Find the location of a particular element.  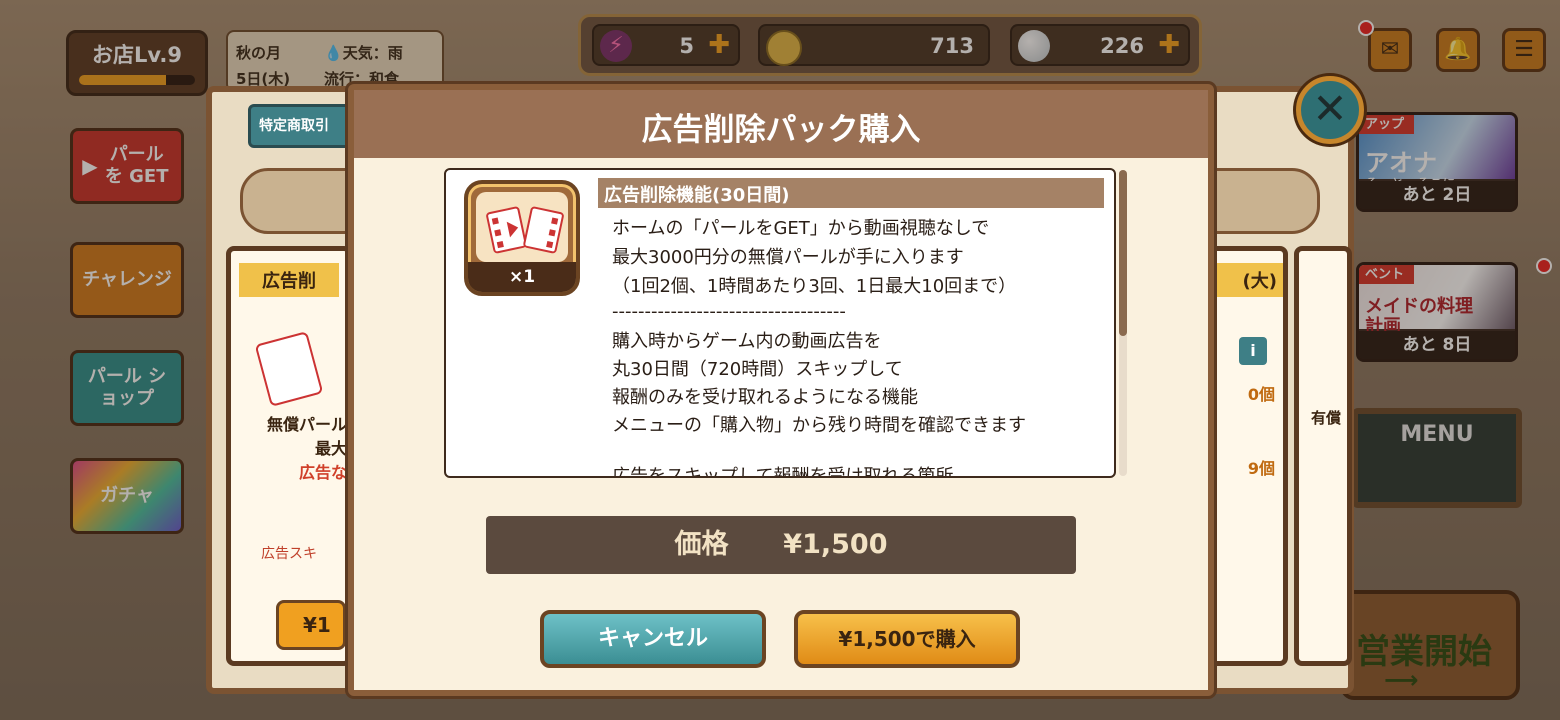

desc-line-1: ホームの「パールをGET」から動画視聴なしで is located at coordinates (801, 228).